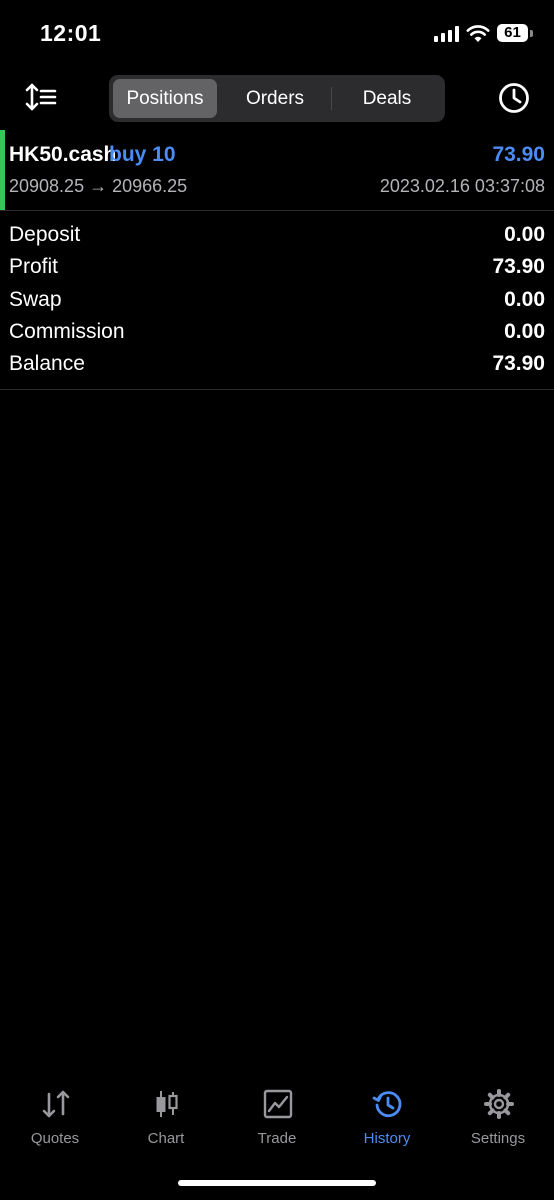  Describe the element at coordinates (166, 1138) in the screenshot. I see `tabbar-label: Chart` at that location.